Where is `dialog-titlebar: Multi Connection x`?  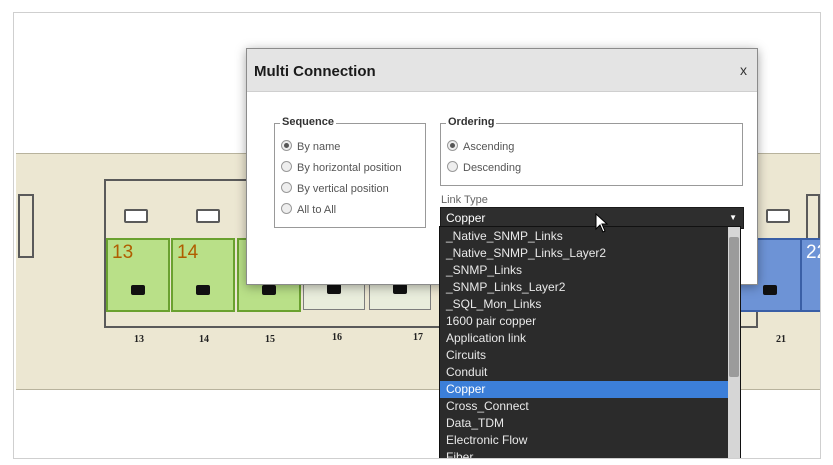 dialog-titlebar: Multi Connection x is located at coordinates (502, 70).